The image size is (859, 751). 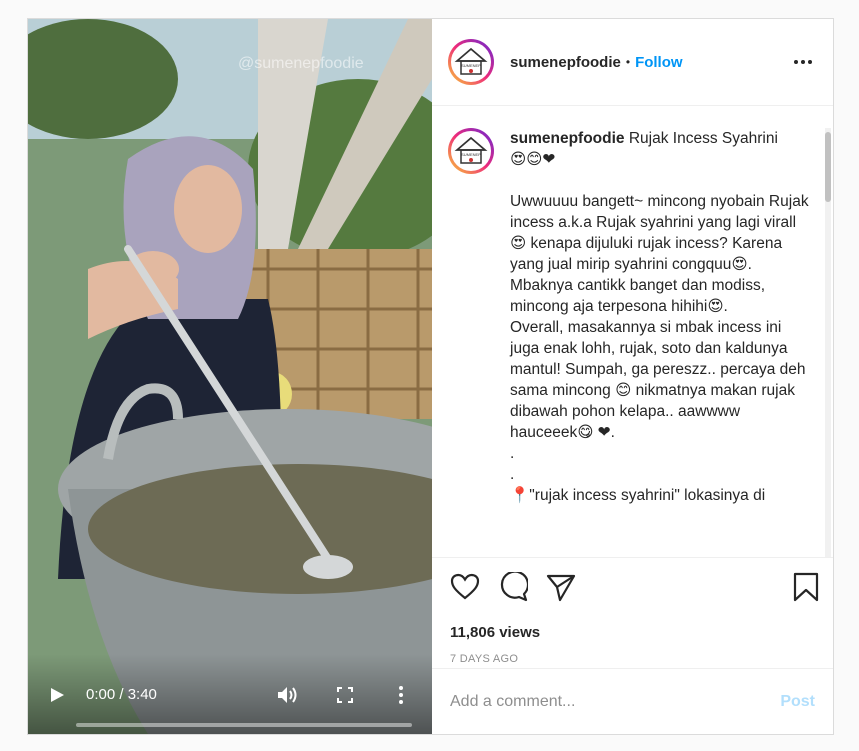 What do you see at coordinates (633, 586) in the screenshot?
I see `action-icons` at bounding box center [633, 586].